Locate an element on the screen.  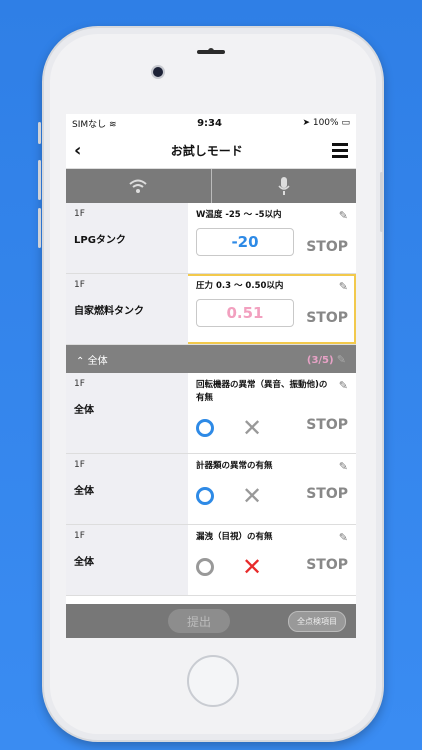
back-button: ‹ is located at coordinates (77, 150).